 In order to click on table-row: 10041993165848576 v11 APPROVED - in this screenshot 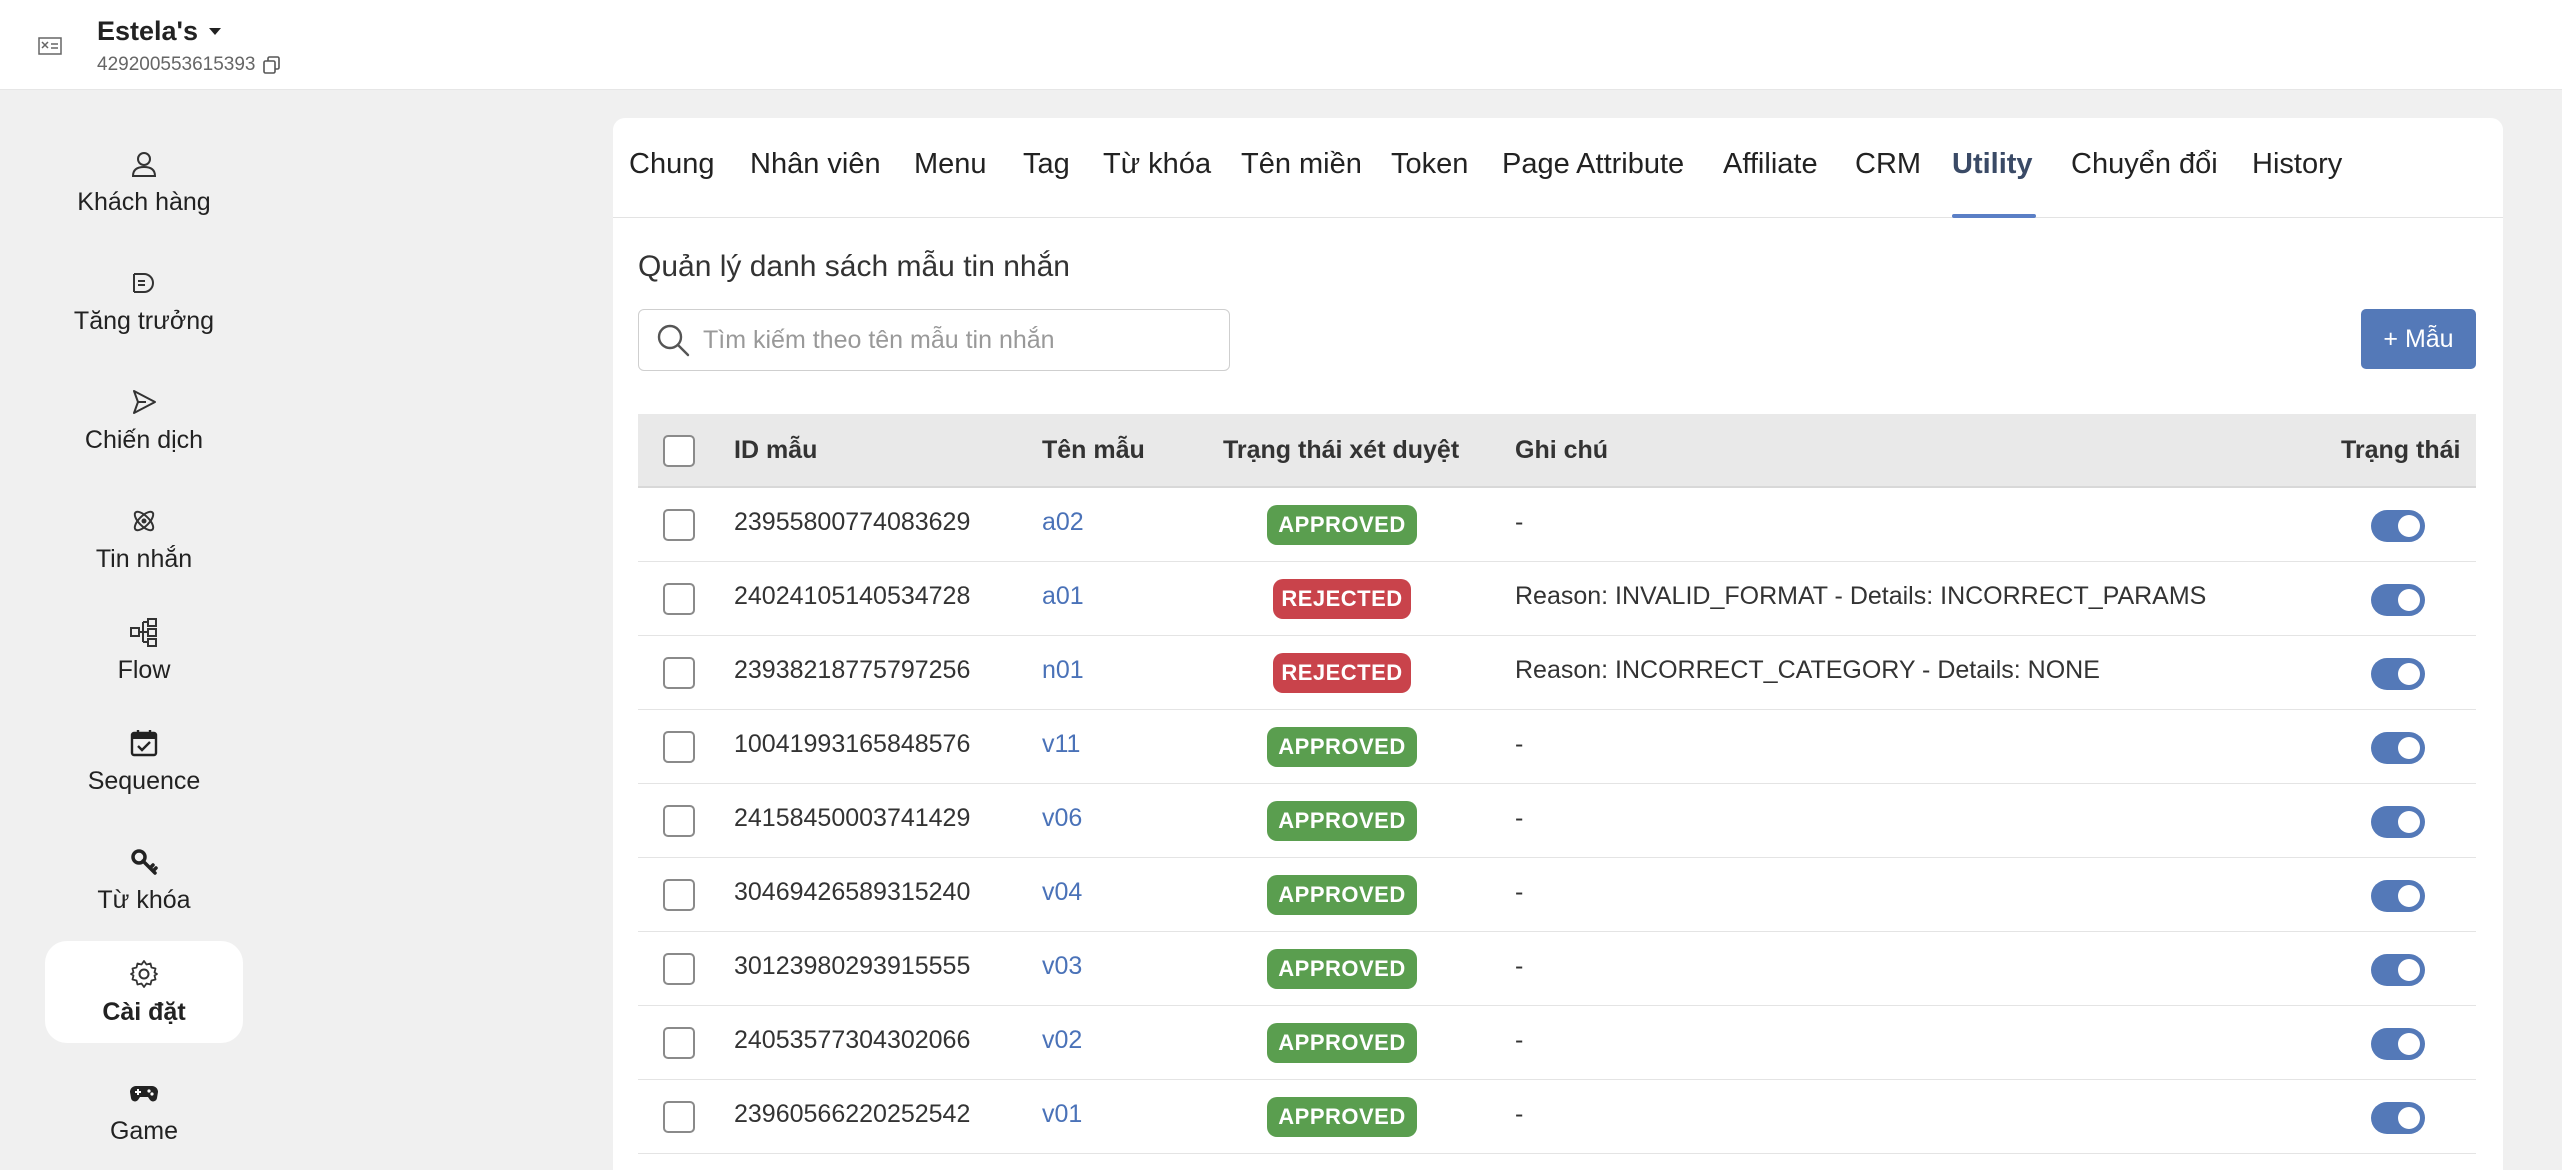, I will do `click(1557, 747)`.